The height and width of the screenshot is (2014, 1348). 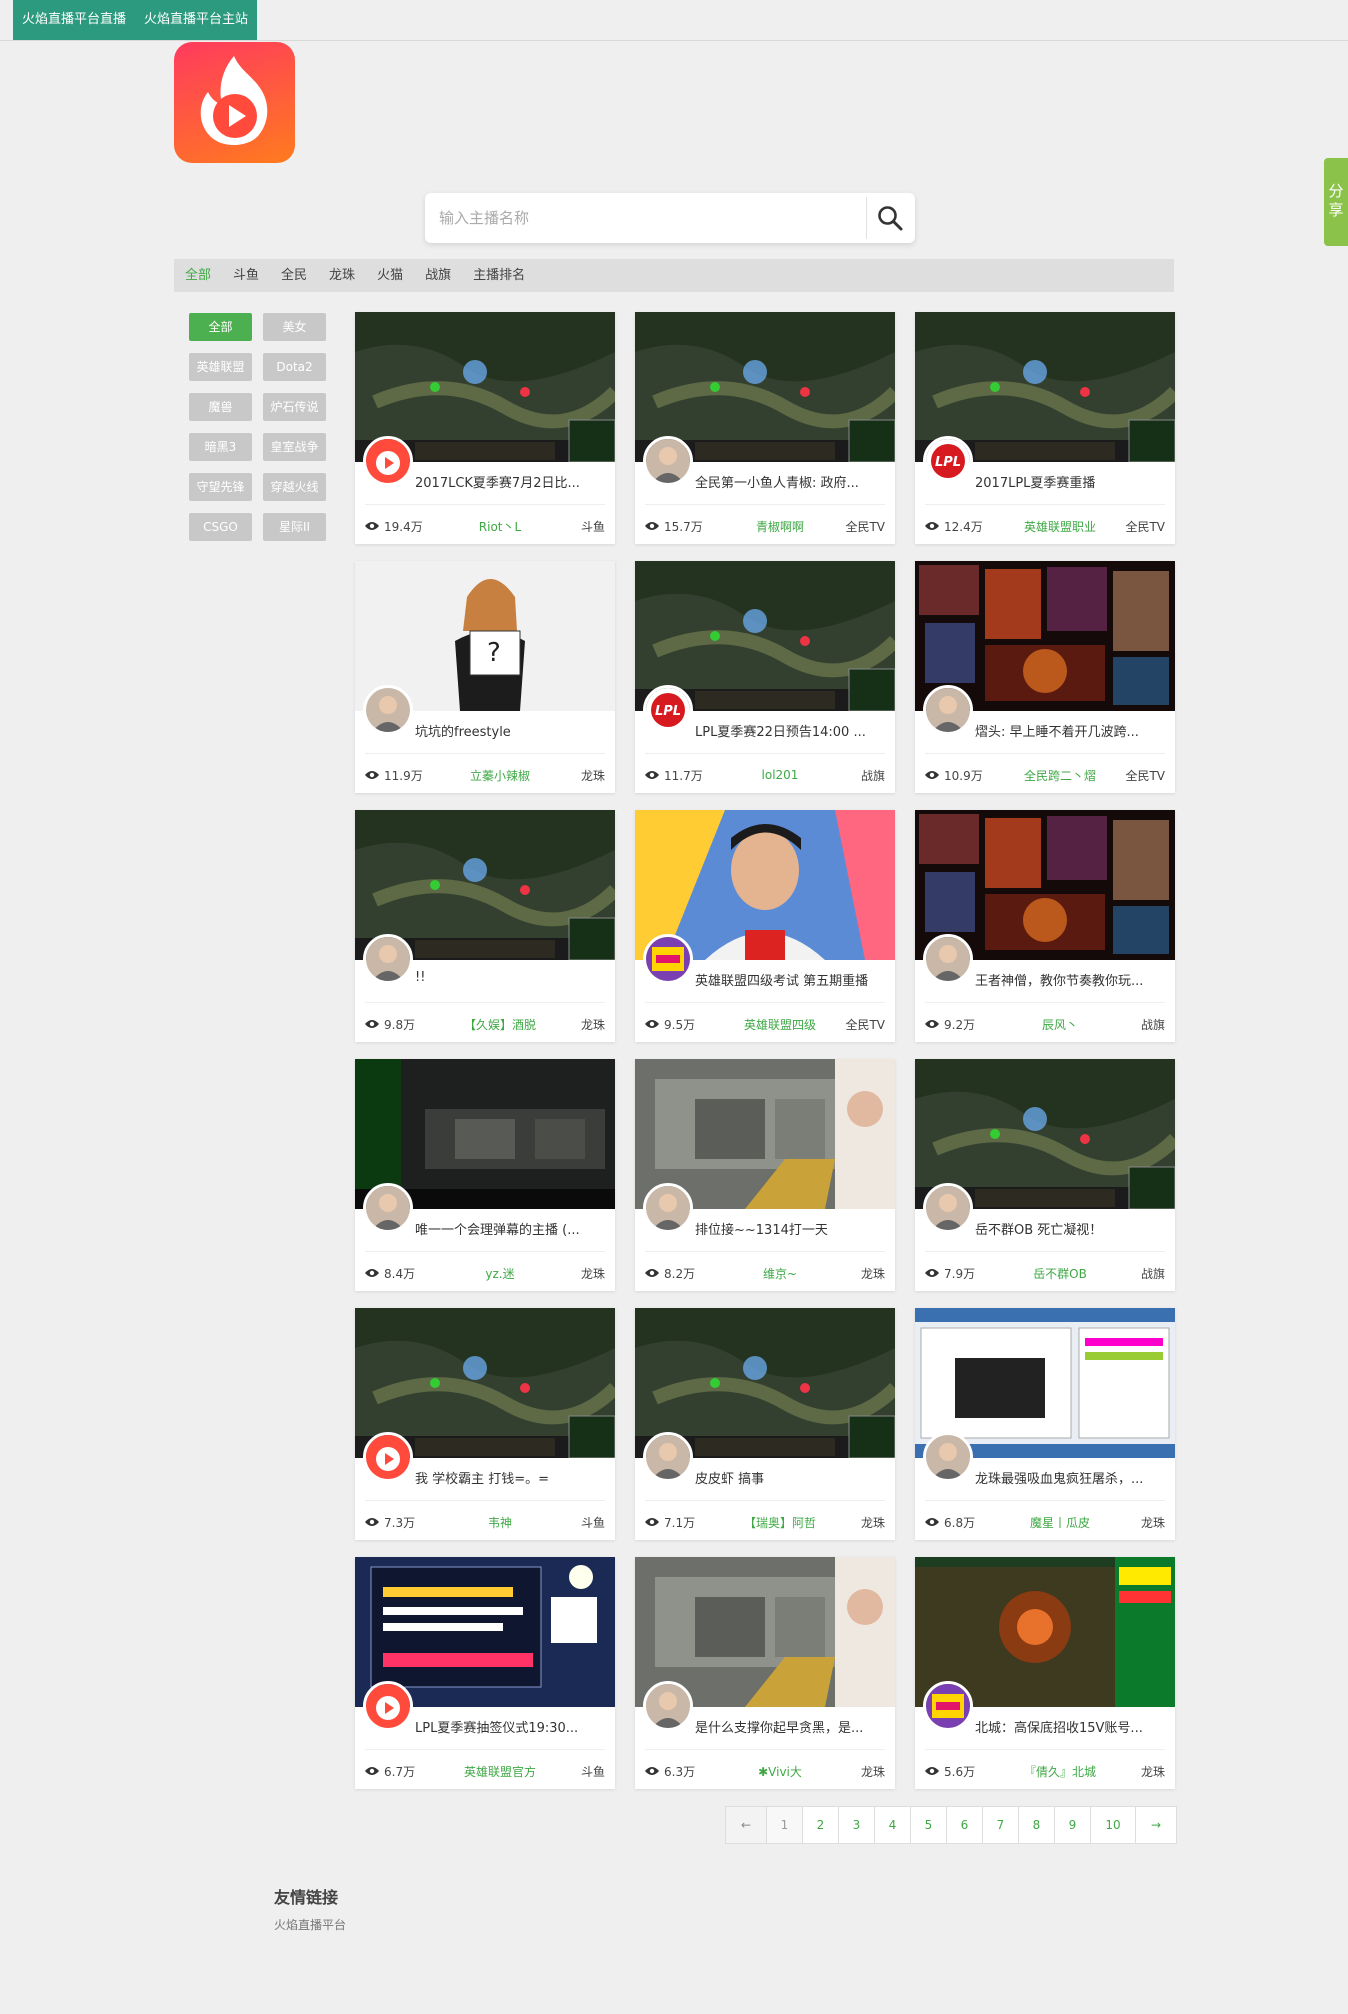 I want to click on anchor-name: 『倩久』北城, so click(x=1060, y=1771).